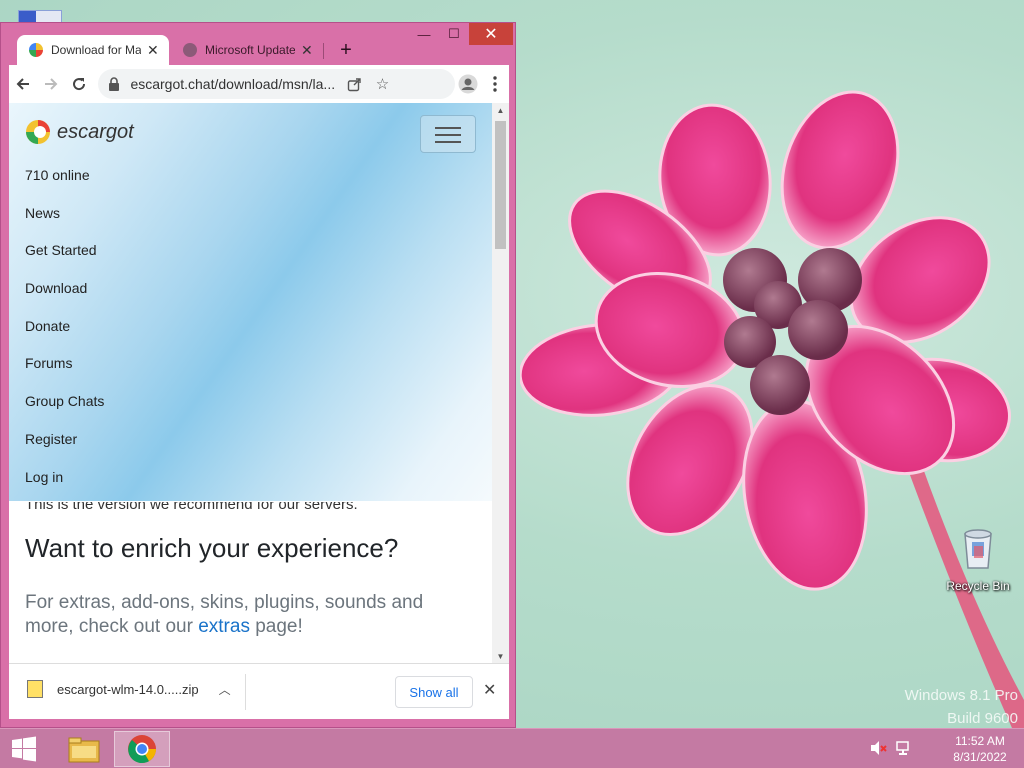 The height and width of the screenshot is (768, 1024). I want to click on watermark-build: Build 9600, so click(982, 718).